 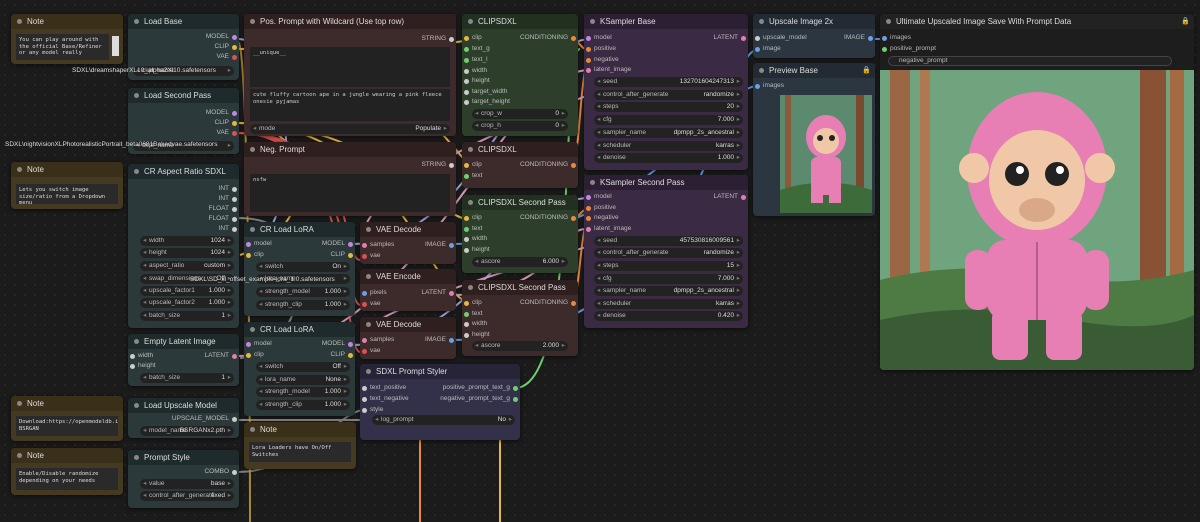 I want to click on upscale-factor1-widget: upscale_factor11.000, so click(x=187, y=291).